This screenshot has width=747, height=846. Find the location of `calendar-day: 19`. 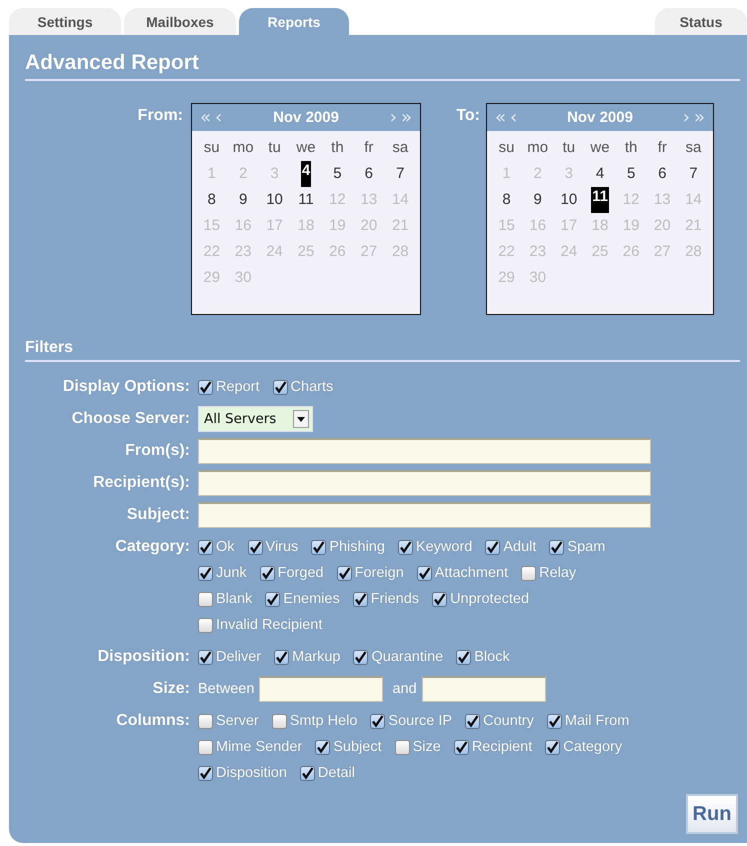

calendar-day: 19 is located at coordinates (631, 226).